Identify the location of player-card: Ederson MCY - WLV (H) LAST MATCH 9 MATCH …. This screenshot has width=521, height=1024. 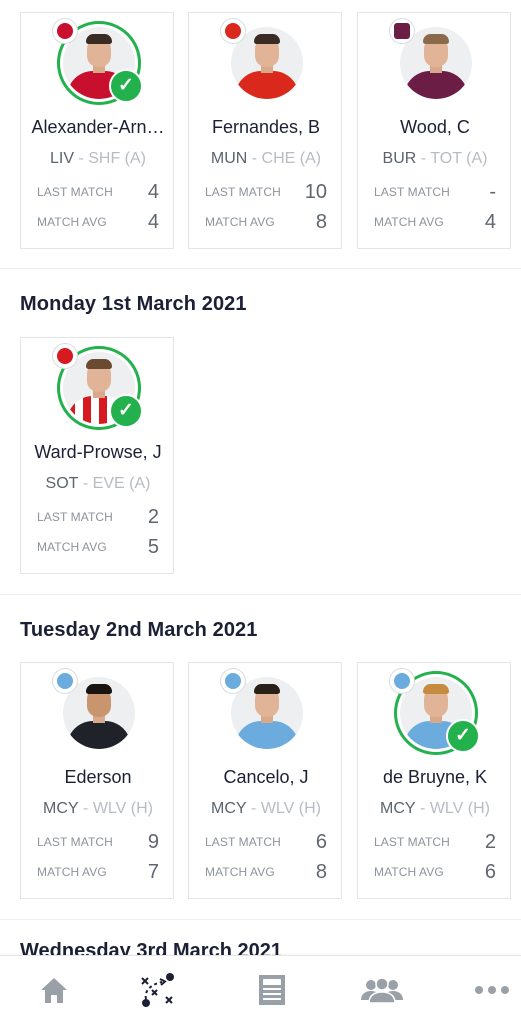
(97, 780).